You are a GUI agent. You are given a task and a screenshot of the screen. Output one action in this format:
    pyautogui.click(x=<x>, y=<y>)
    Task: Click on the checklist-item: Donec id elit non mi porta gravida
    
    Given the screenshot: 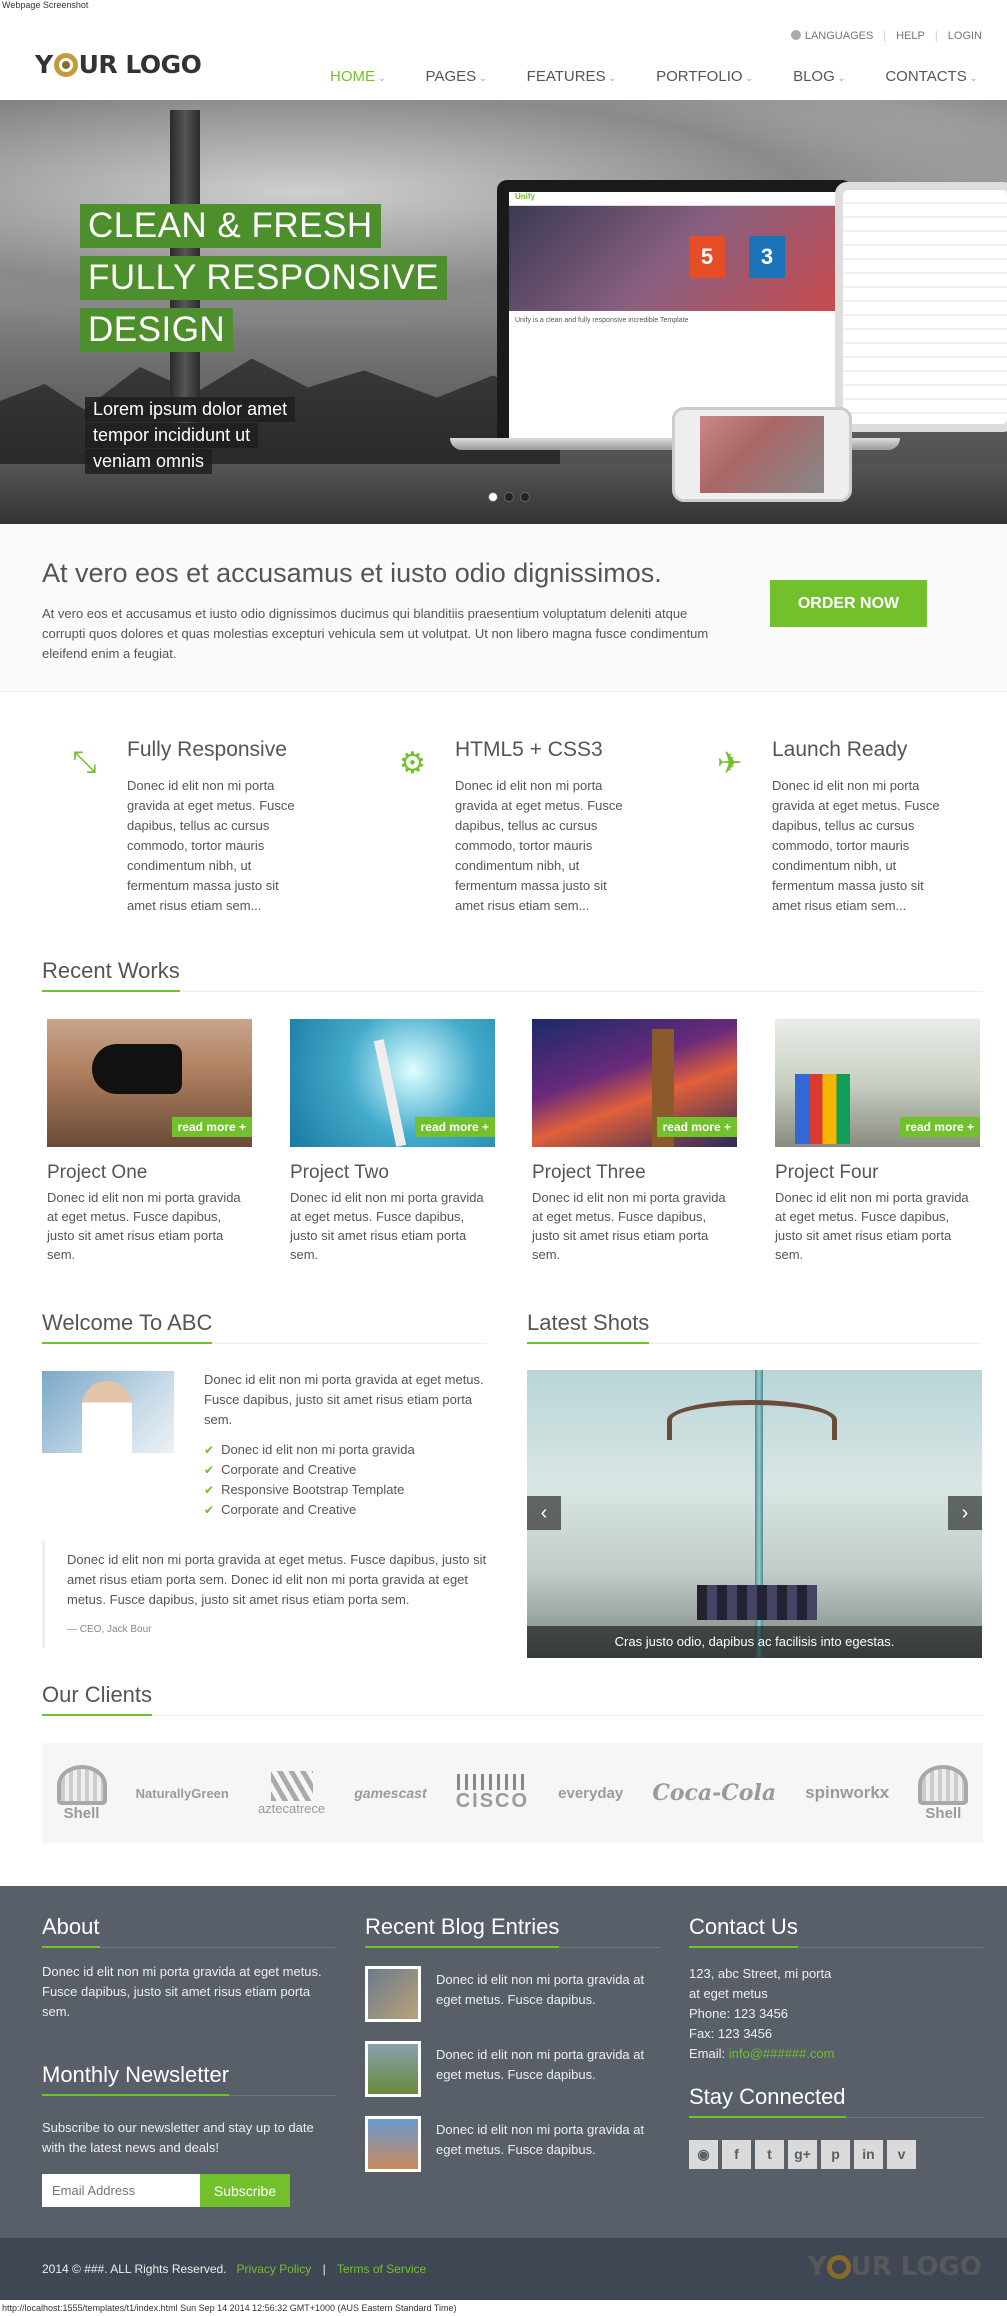 What is the action you would take?
    pyautogui.click(x=309, y=1450)
    